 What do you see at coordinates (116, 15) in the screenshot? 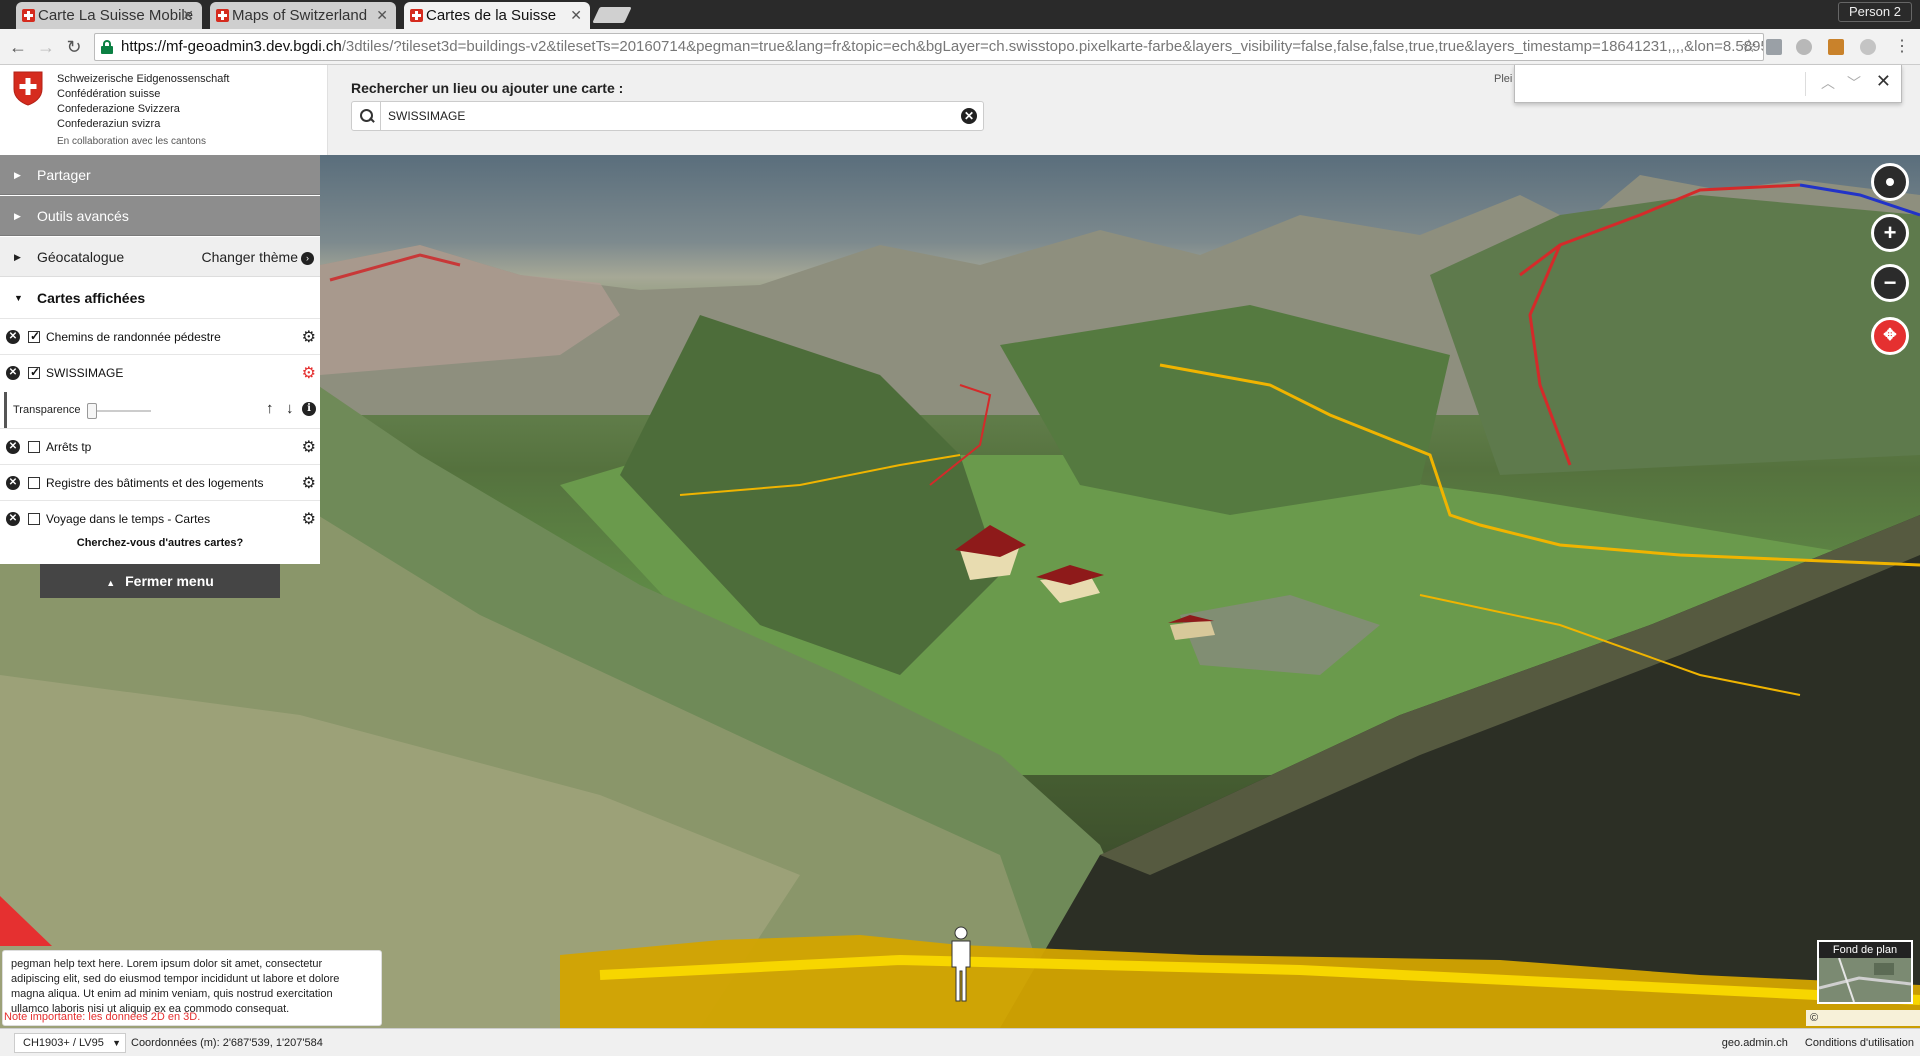
I see `tab-title: Carte La Suisse Mobile` at bounding box center [116, 15].